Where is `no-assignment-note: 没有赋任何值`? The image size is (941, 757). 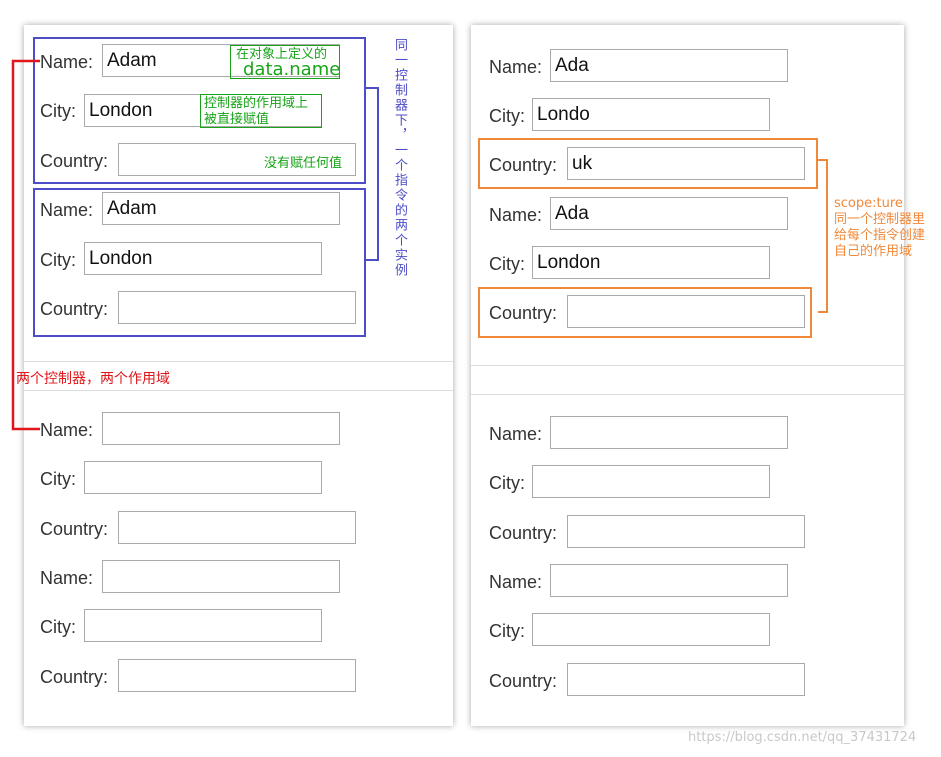
no-assignment-note: 没有赋任何值 is located at coordinates (303, 163).